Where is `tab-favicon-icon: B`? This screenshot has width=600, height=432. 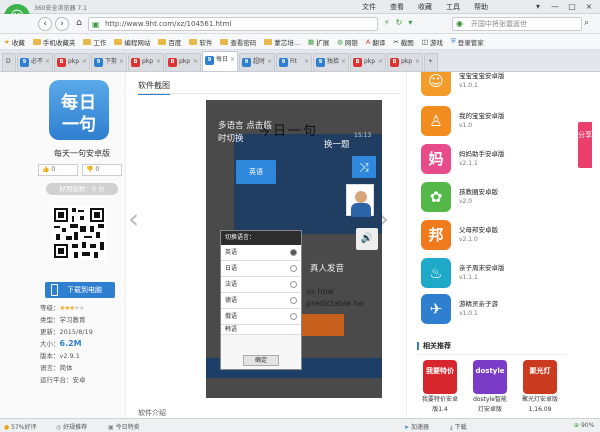 tab-favicon-icon: B is located at coordinates (394, 62).